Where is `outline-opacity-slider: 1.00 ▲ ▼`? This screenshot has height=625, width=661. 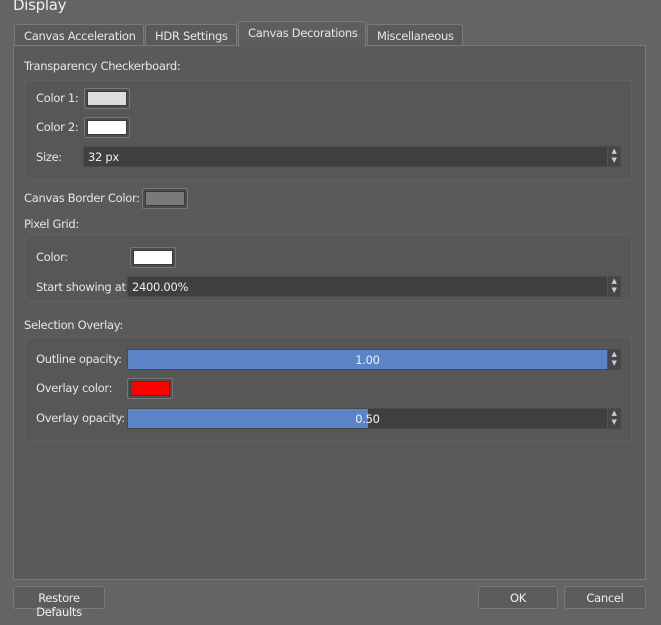
outline-opacity-slider: 1.00 ▲ ▼ is located at coordinates (374, 359).